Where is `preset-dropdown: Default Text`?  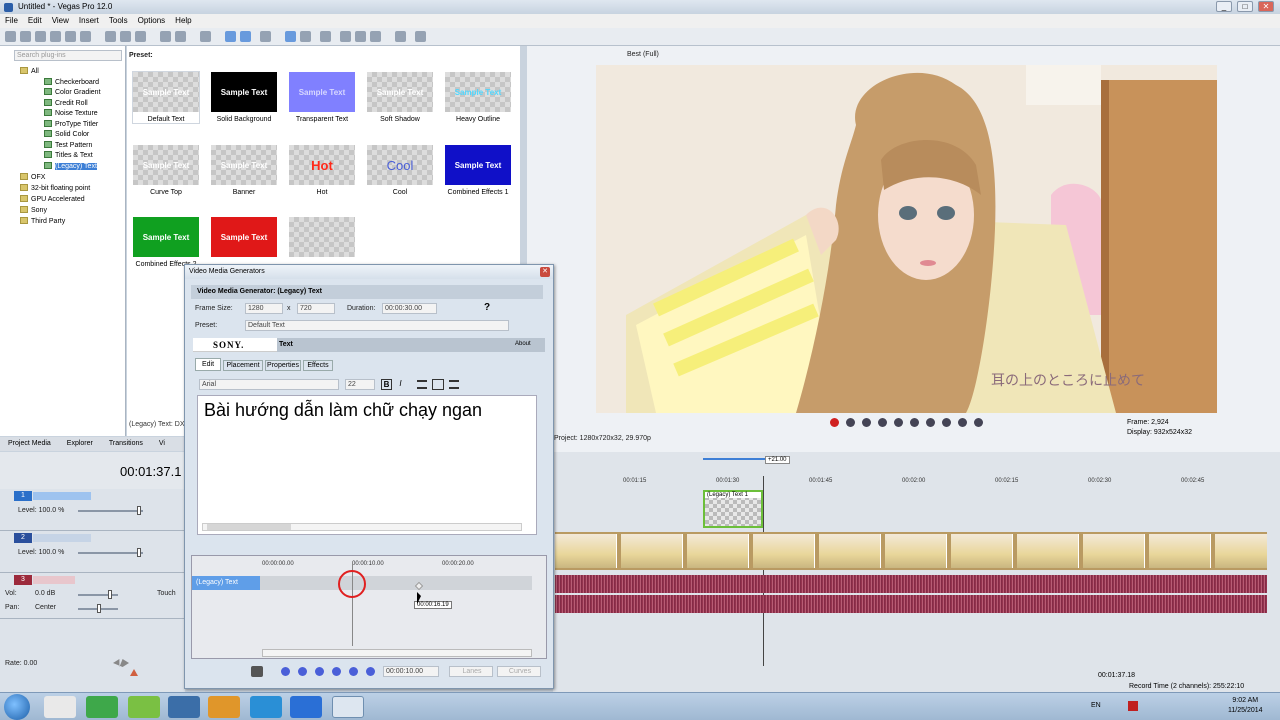
preset-dropdown: Default Text is located at coordinates (377, 325).